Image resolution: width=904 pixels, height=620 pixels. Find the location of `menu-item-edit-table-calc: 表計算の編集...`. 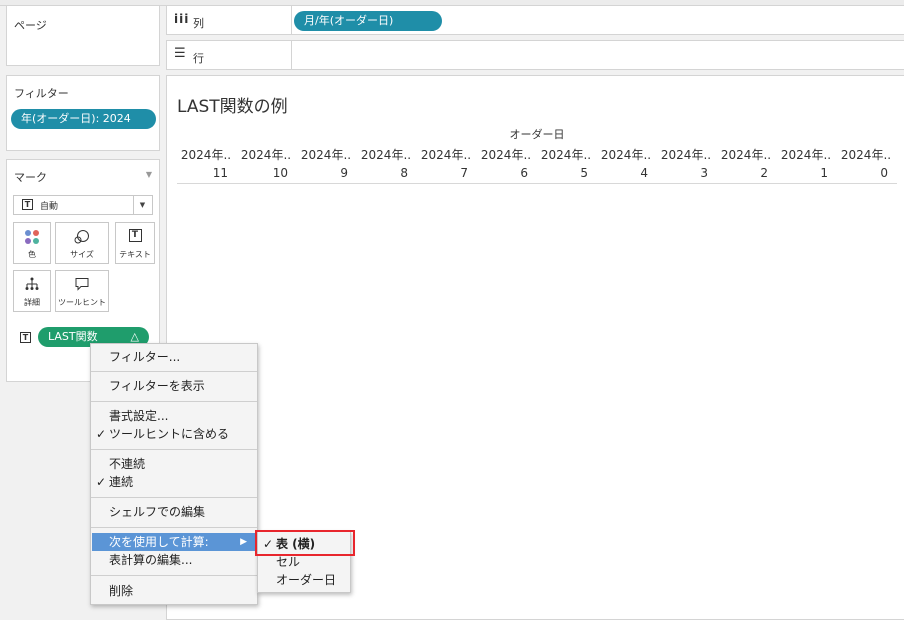

menu-item-edit-table-calc: 表計算の編集... is located at coordinates (174, 560).